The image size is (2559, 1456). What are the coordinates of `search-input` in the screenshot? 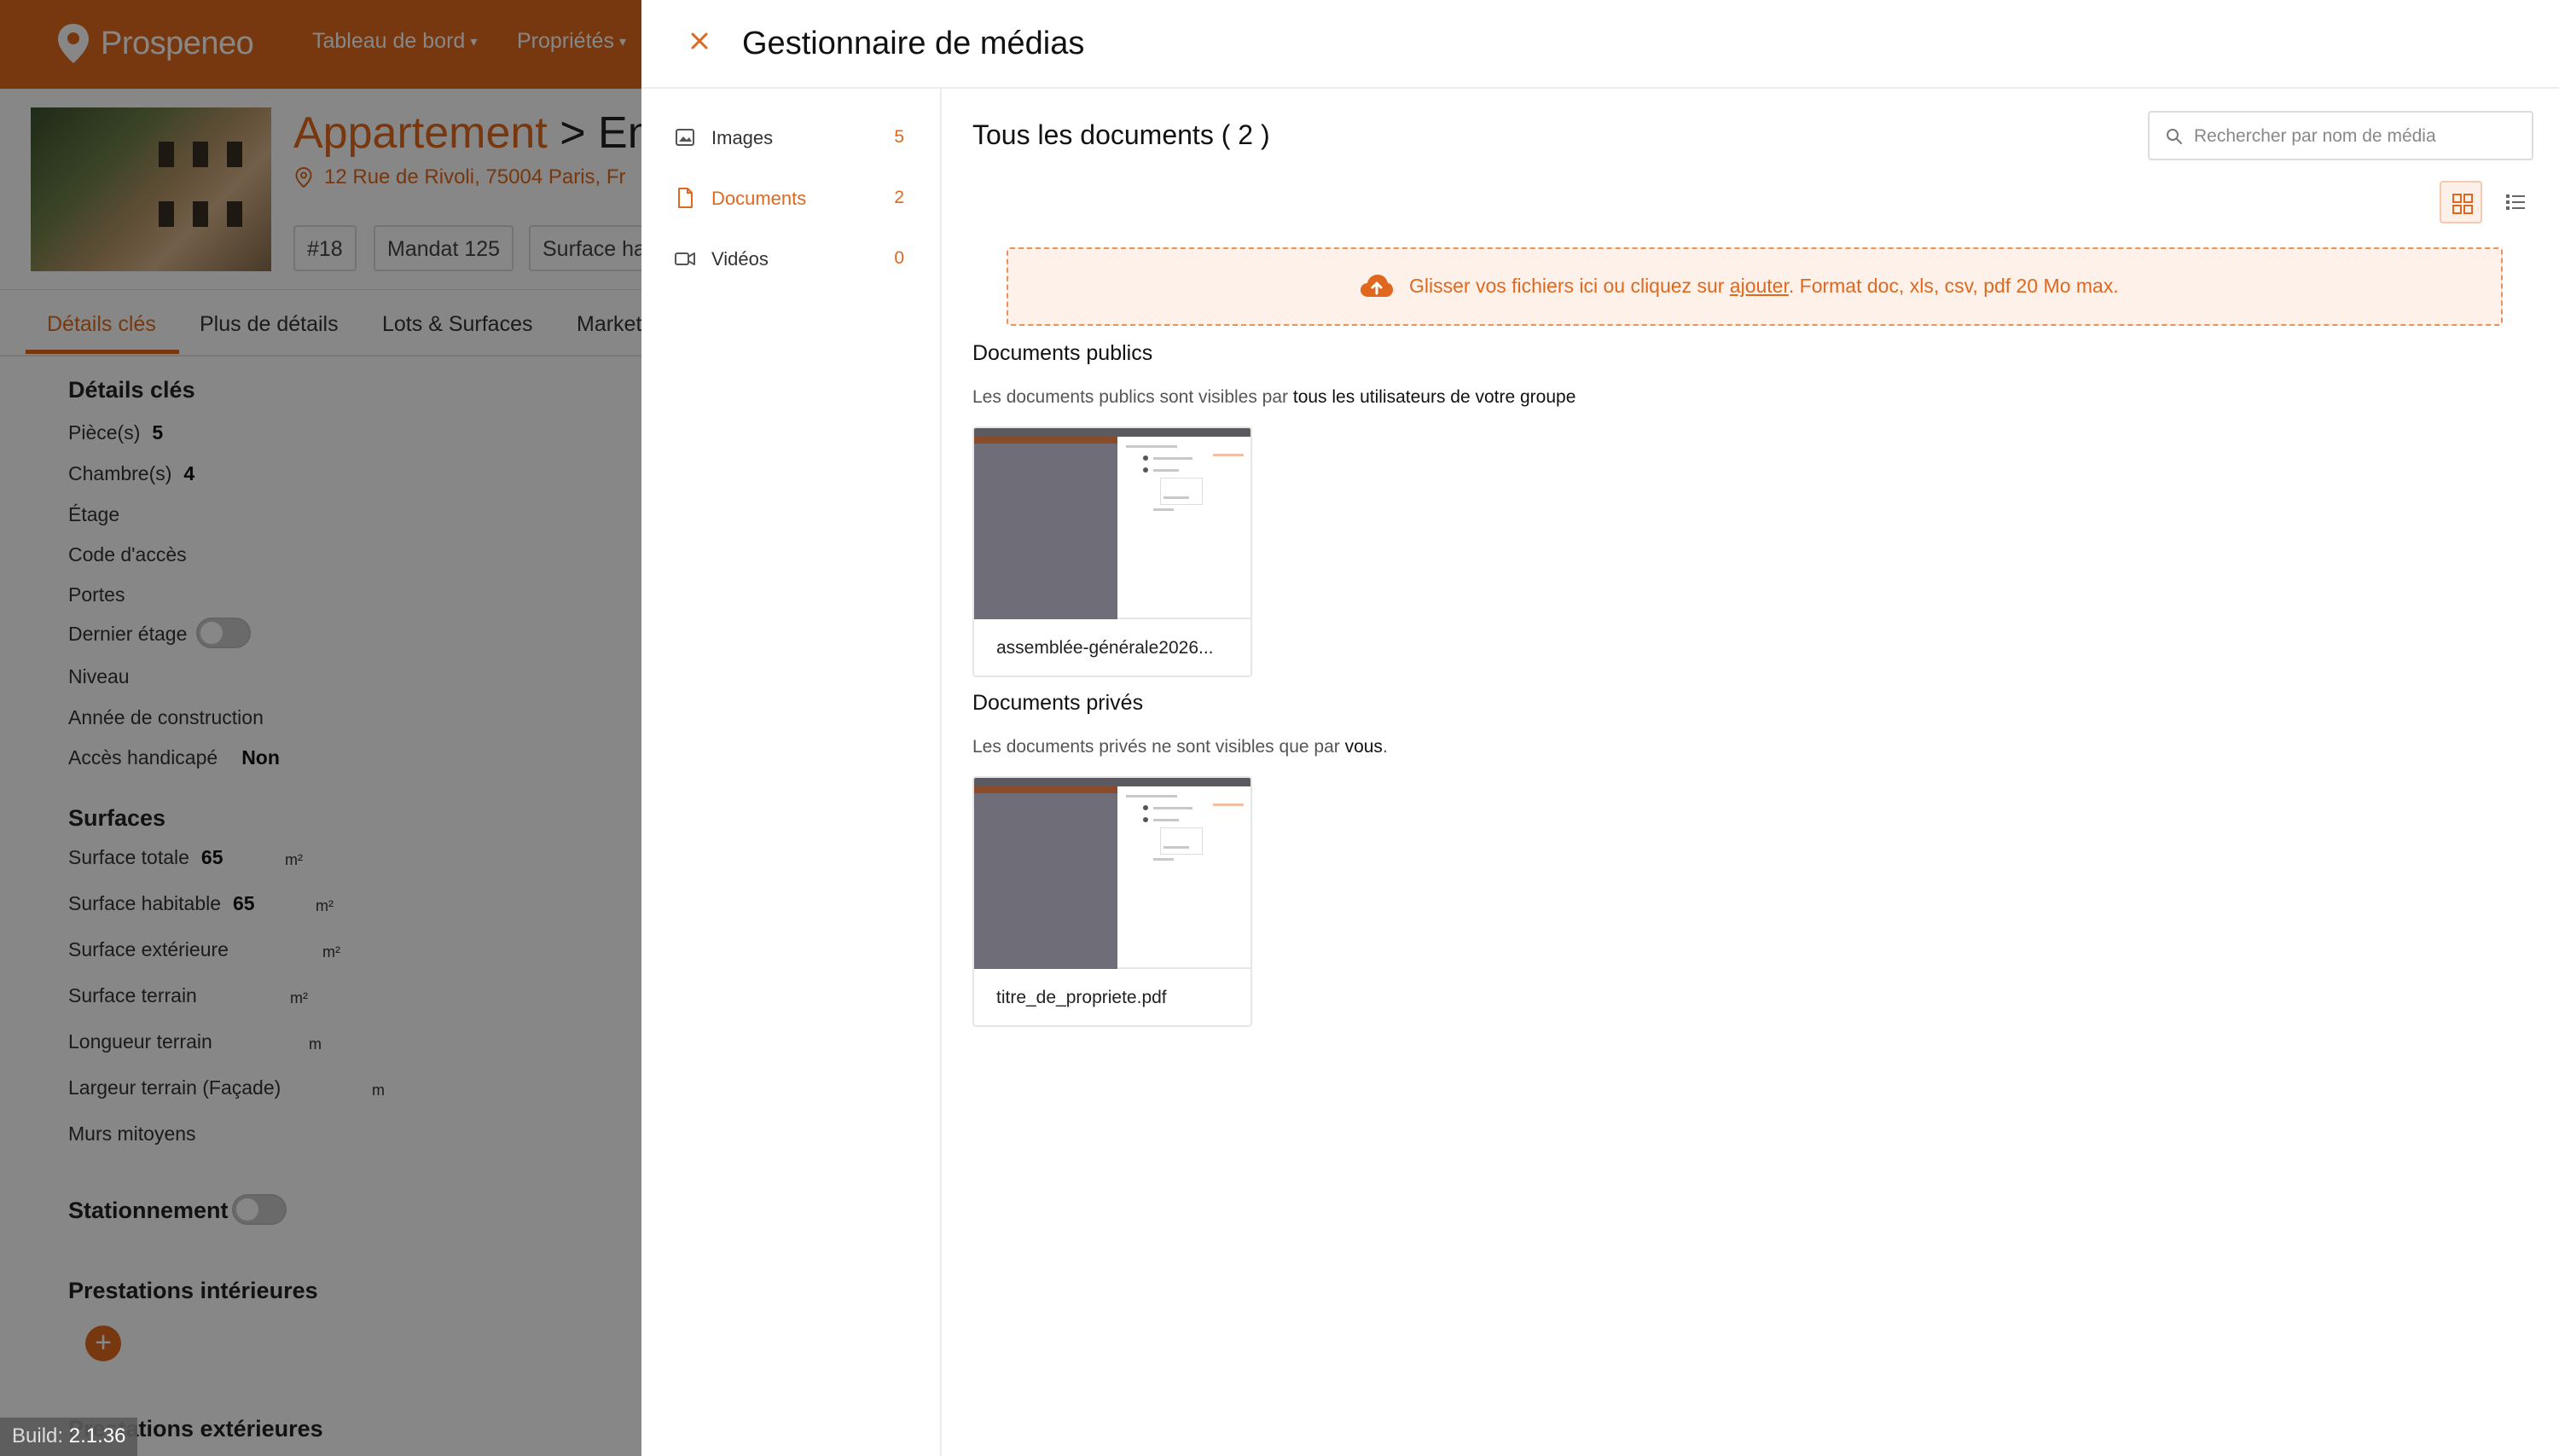 It's located at (2356, 136).